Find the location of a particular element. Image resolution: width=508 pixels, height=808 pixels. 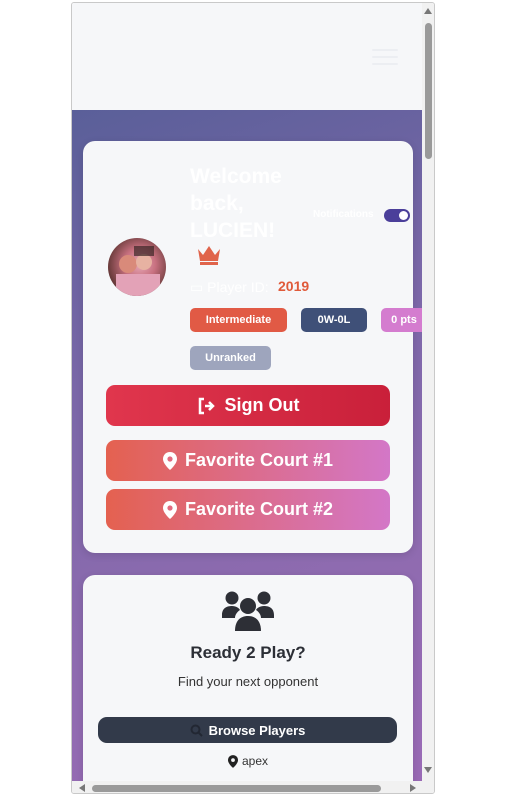

player-id-label: ▭ Player ID: is located at coordinates (229, 287).